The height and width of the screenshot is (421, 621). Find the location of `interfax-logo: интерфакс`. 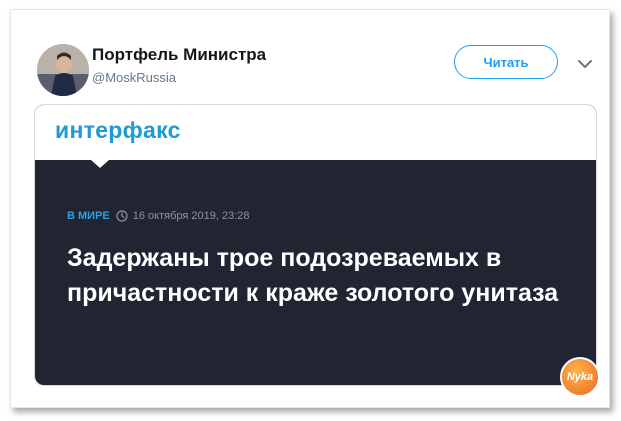

interfax-logo: интерфакс is located at coordinates (118, 130).